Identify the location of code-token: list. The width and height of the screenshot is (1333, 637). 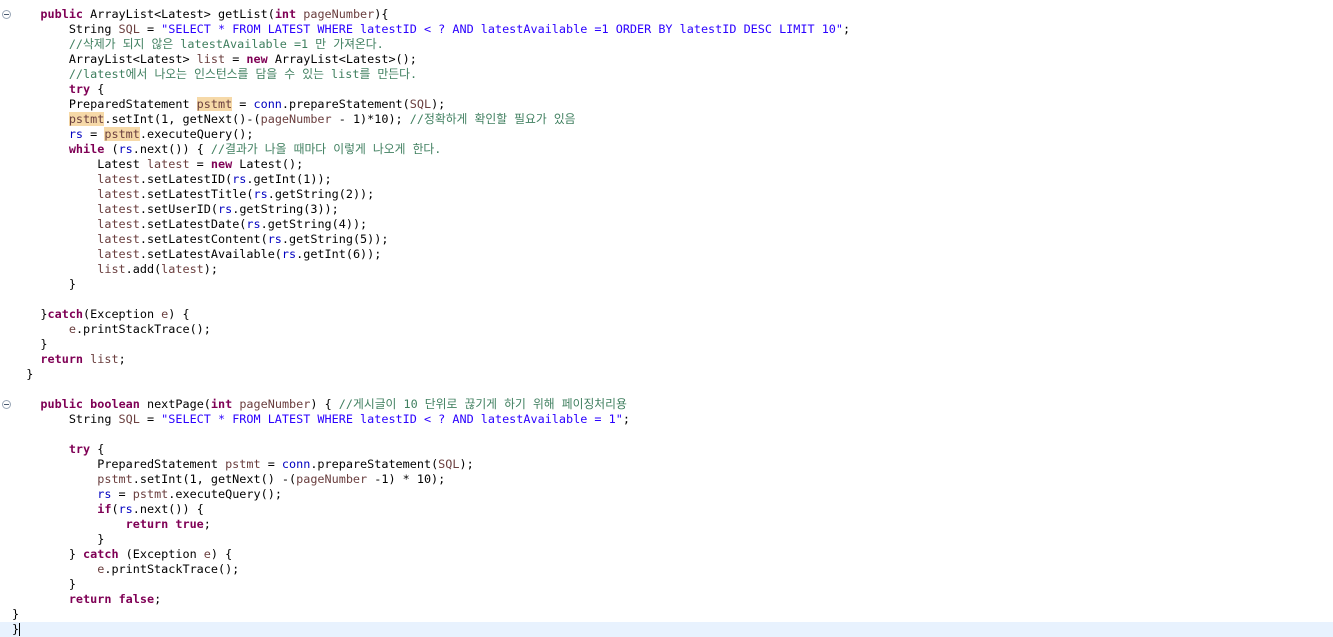
(111, 269).